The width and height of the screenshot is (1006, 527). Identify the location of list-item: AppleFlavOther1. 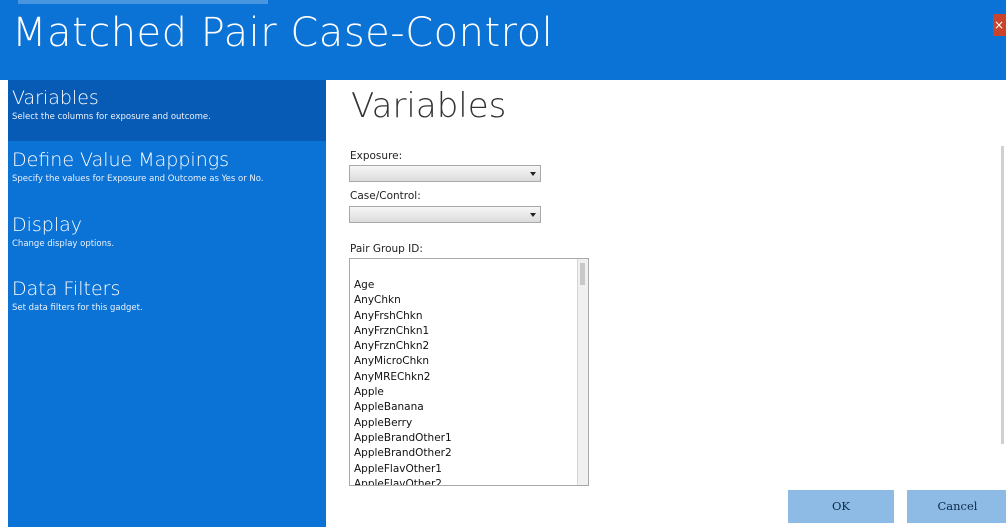
(403, 469).